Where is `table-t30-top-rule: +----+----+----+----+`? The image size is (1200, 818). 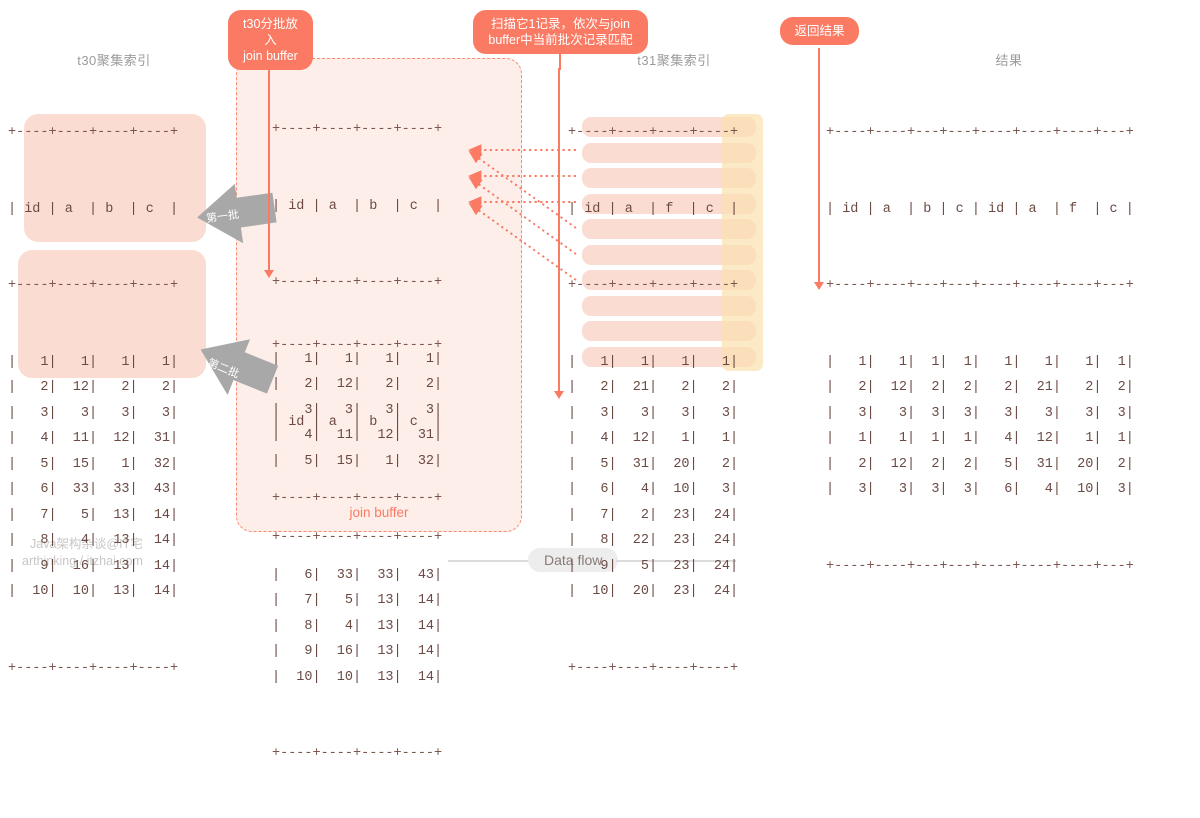 table-t30-top-rule: +----+----+----+----+ is located at coordinates (93, 132).